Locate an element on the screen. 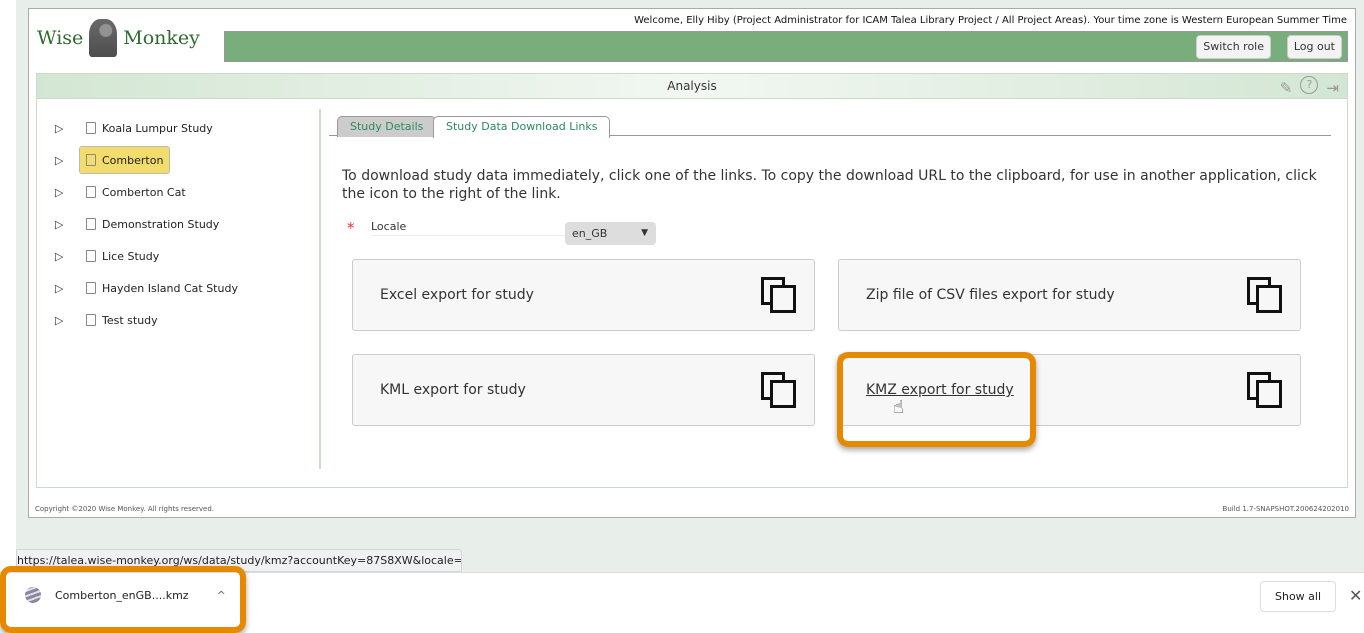  tree-item-label: Comberton is located at coordinates (132, 160).